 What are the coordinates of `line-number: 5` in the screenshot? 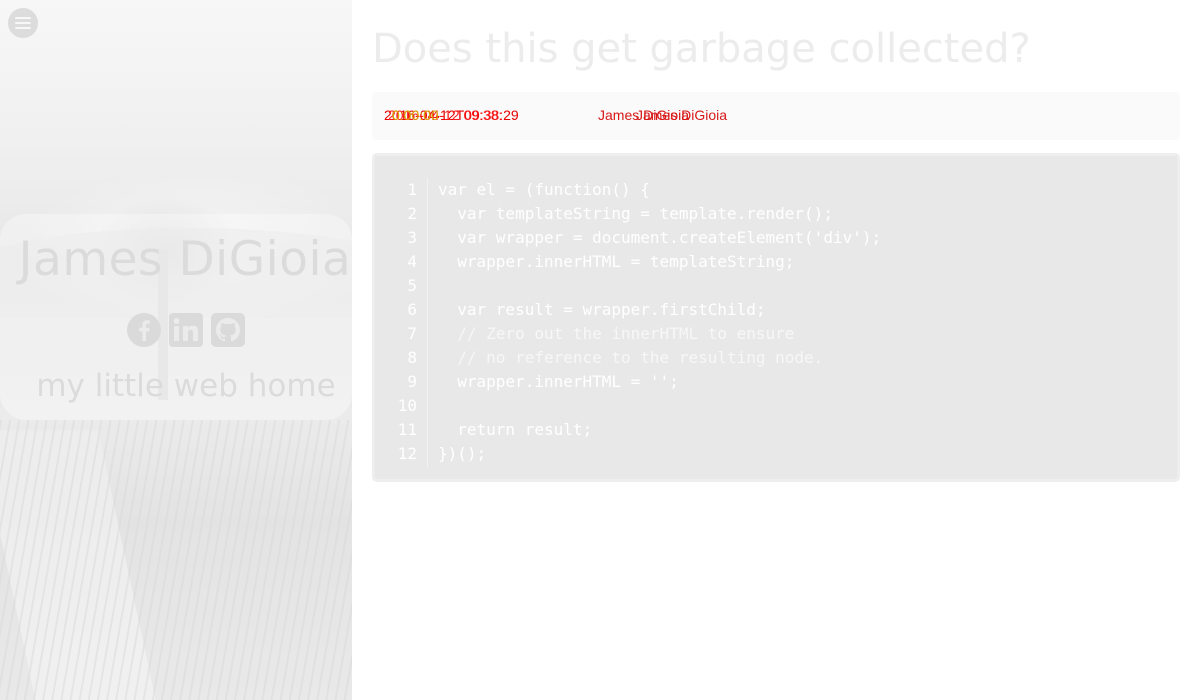 It's located at (412, 285).